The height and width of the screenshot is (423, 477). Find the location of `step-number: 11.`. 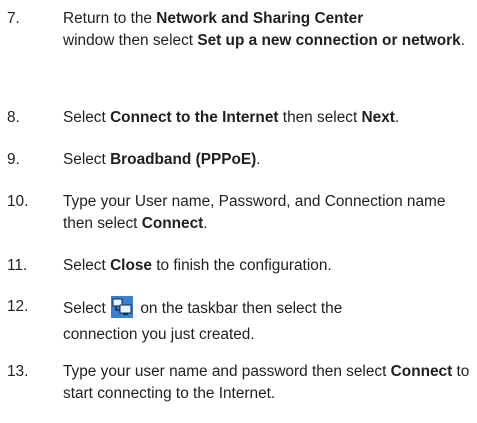

step-number: 11. is located at coordinates (17, 265).